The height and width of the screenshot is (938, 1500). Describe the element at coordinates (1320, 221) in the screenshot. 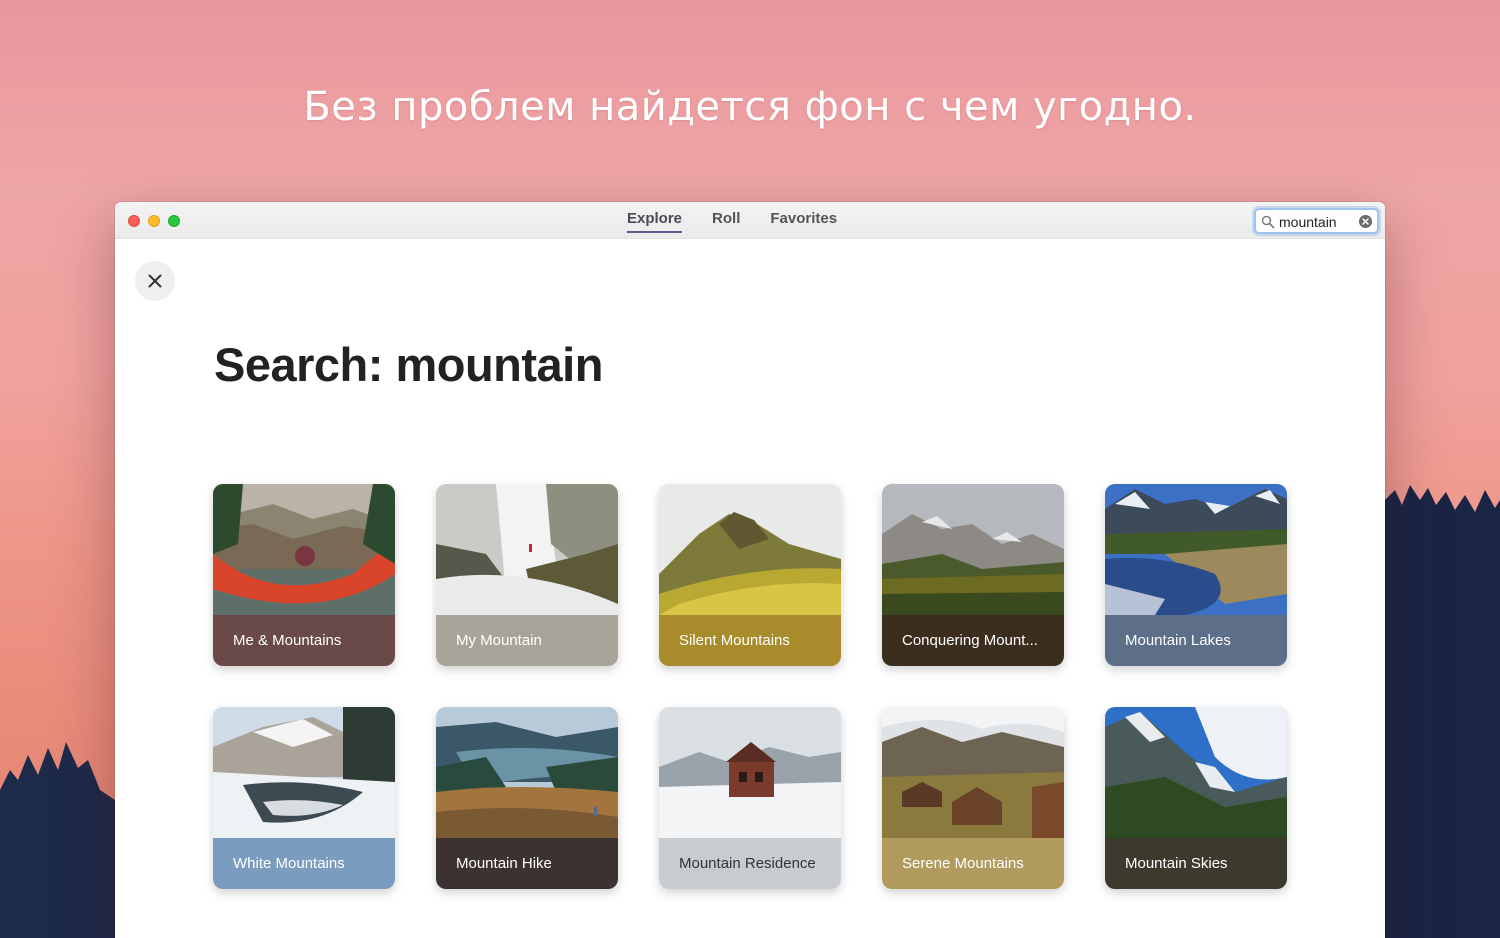

I see `search-input` at that location.